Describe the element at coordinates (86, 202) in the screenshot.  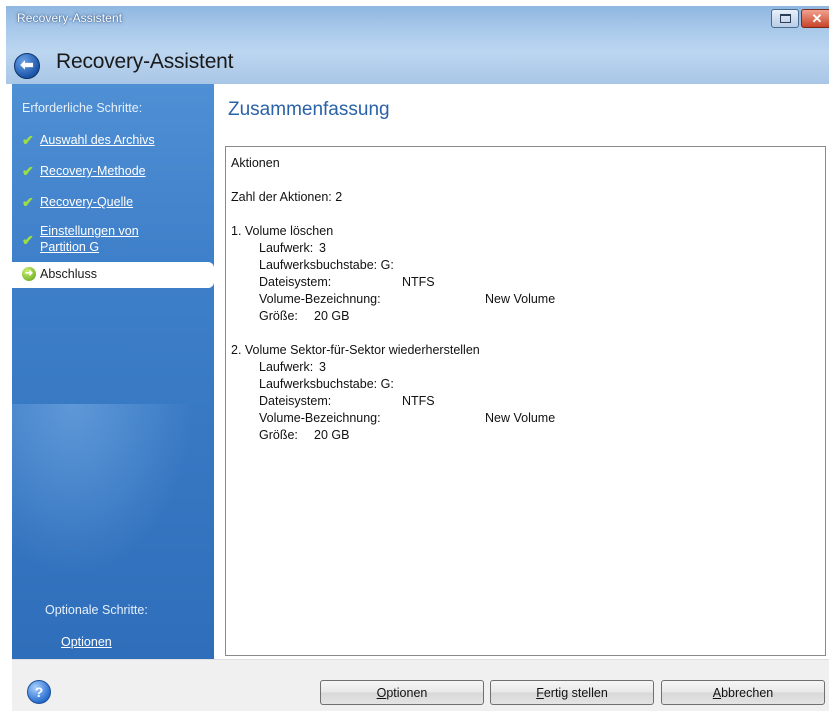
I see `step-label: Recovery-Quelle` at that location.